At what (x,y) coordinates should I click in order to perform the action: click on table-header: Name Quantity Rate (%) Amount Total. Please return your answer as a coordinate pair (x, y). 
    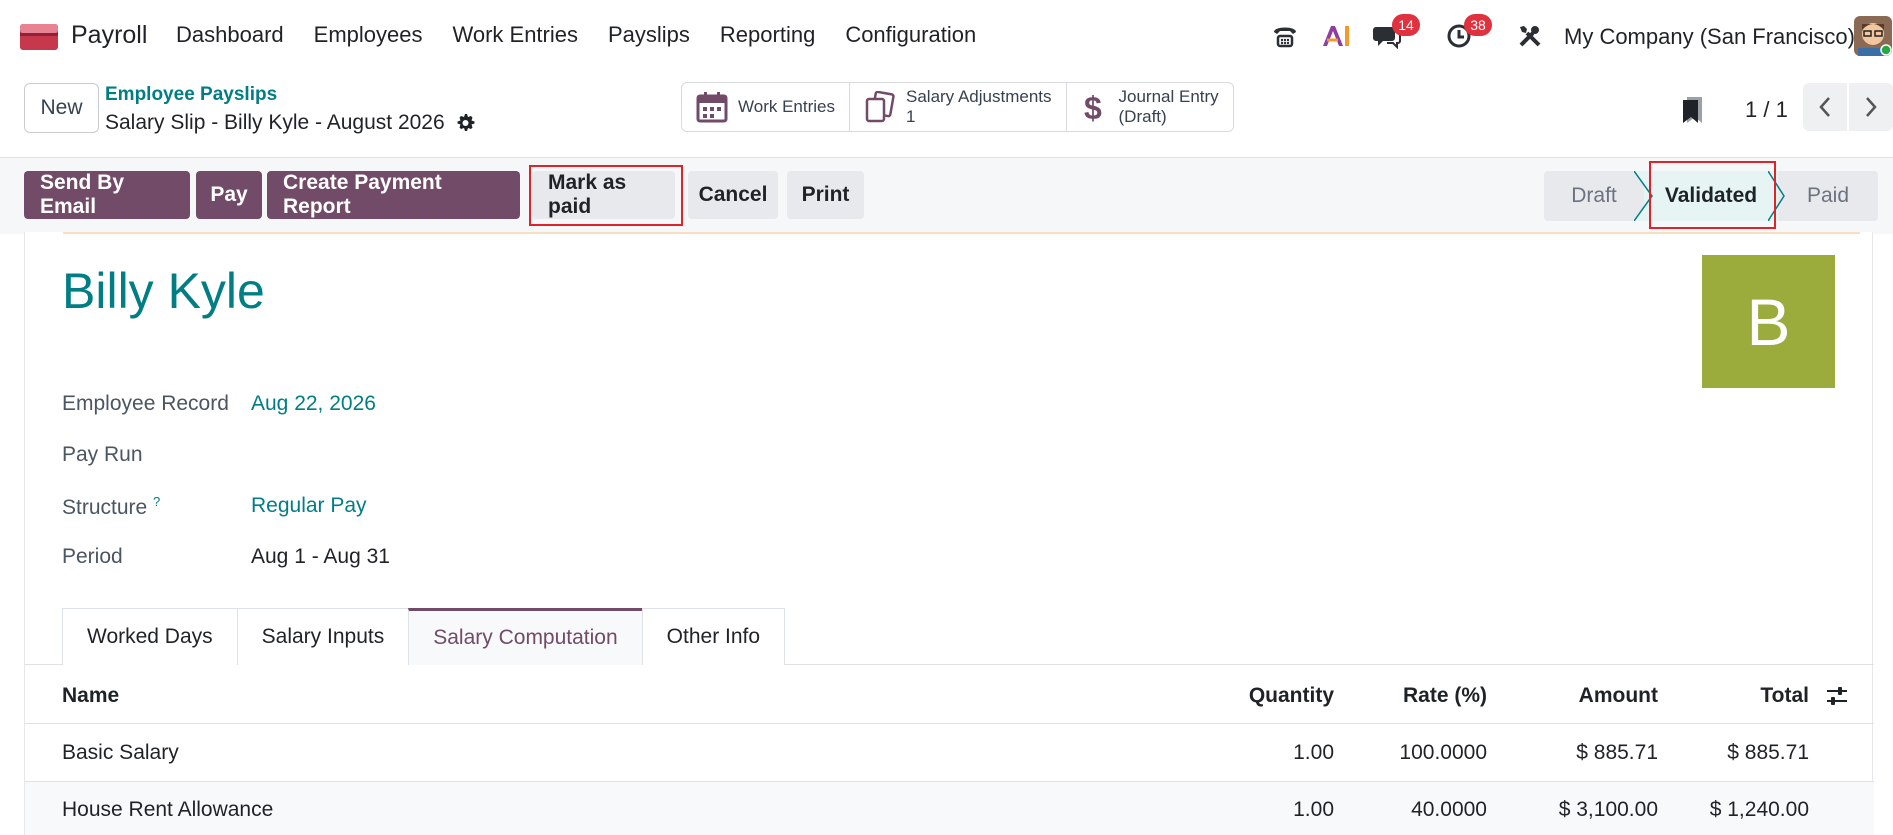
    Looking at the image, I should click on (949, 695).